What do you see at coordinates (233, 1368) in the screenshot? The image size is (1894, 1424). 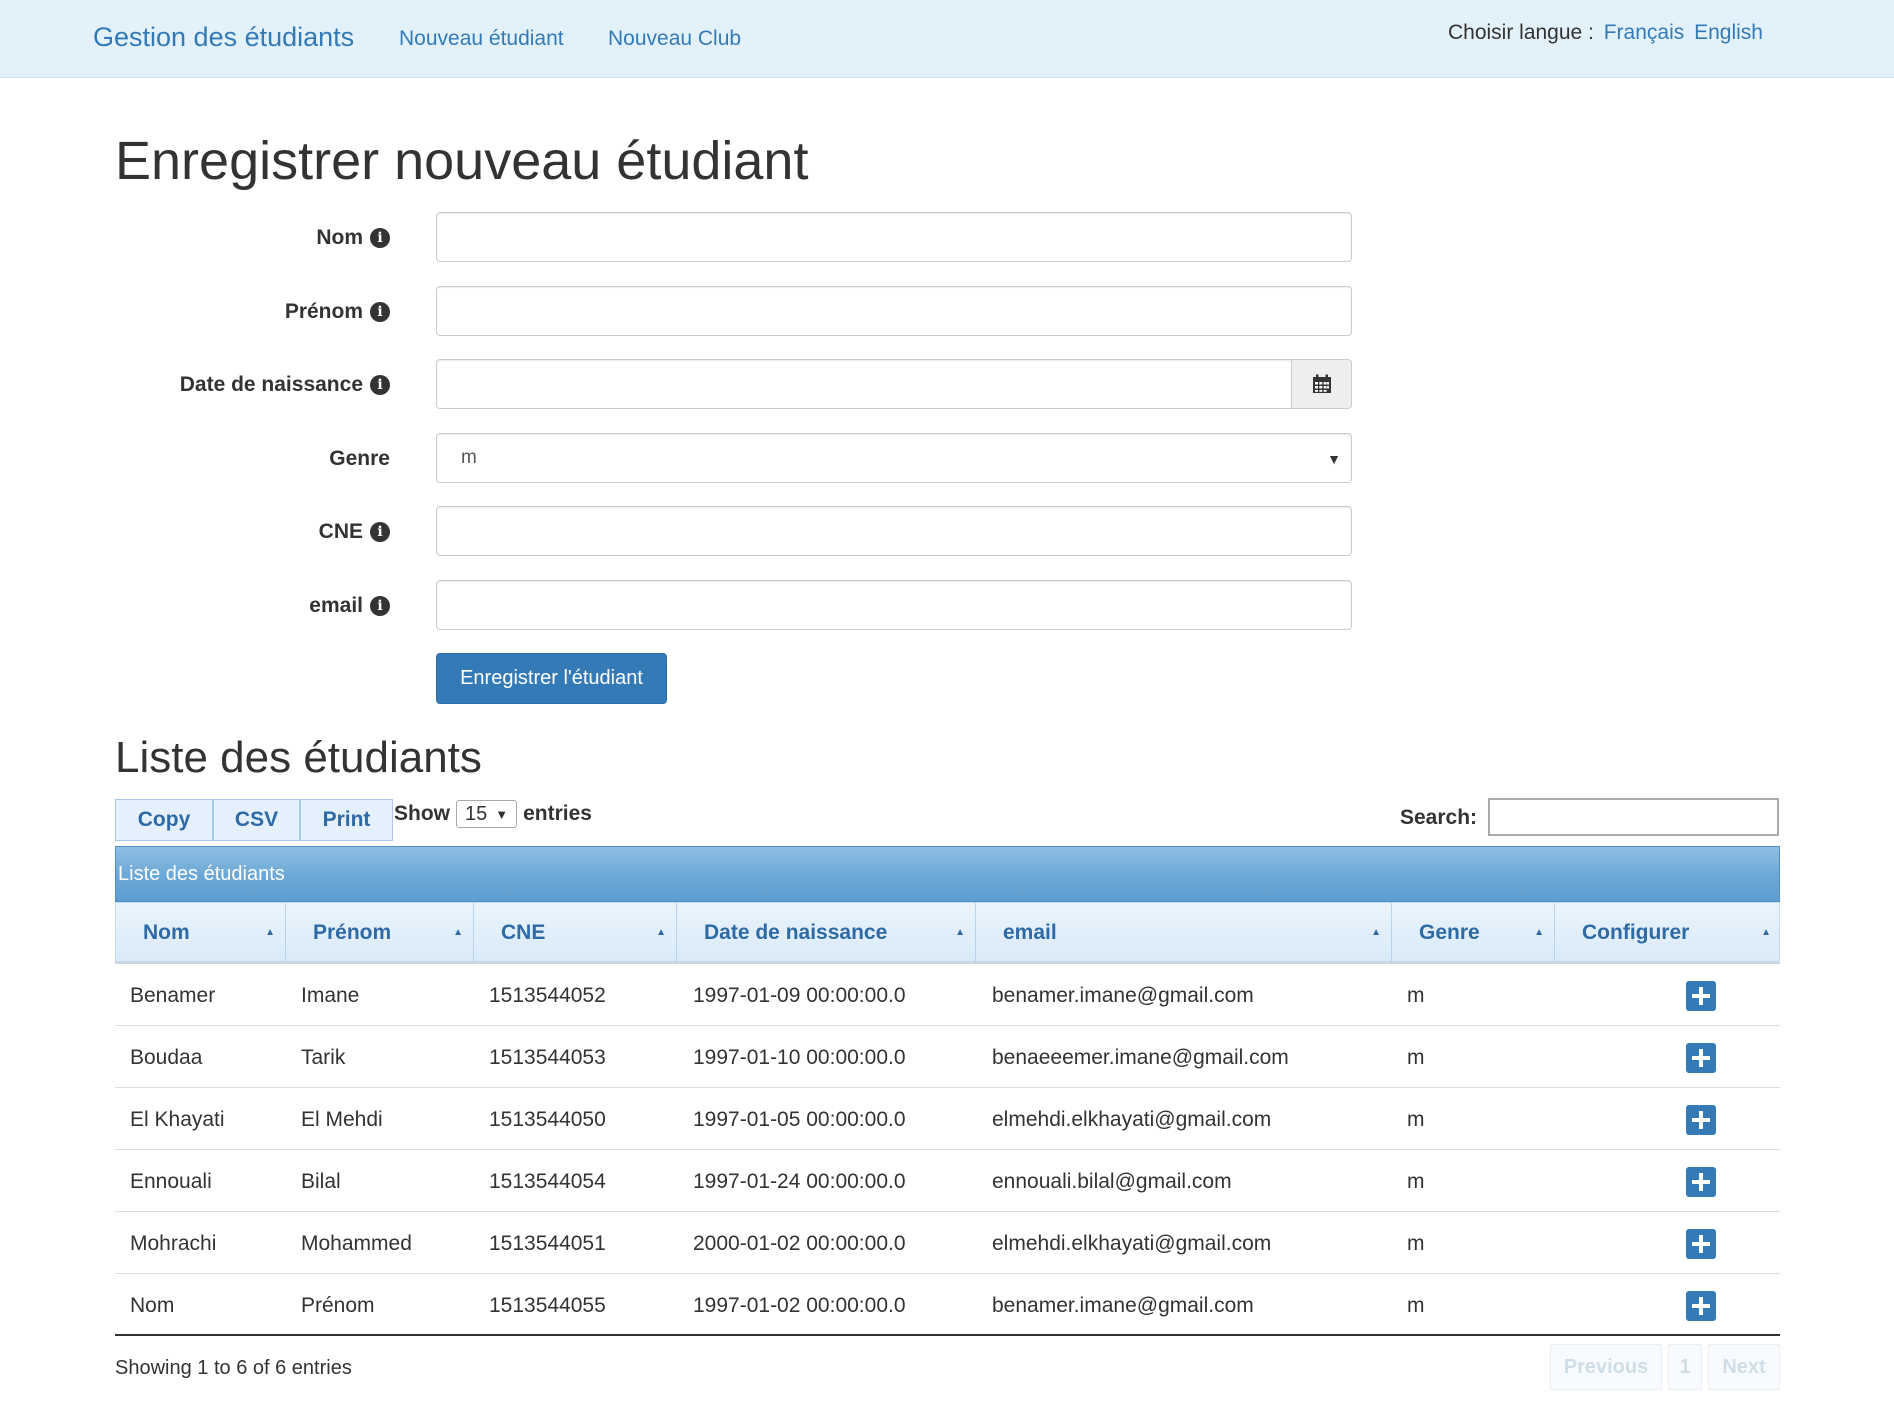 I see `table-info: Showing 1 to 6 of 6 entries` at bounding box center [233, 1368].